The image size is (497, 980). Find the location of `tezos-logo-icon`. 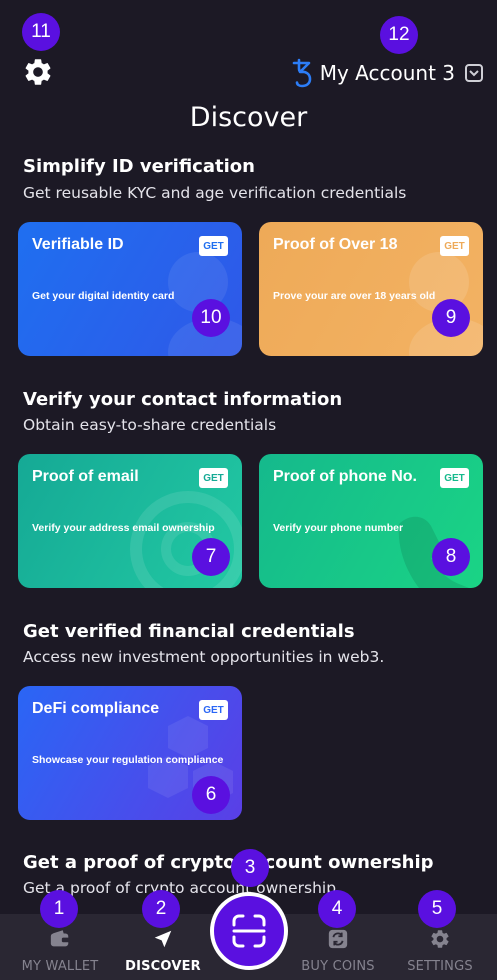

tezos-logo-icon is located at coordinates (302, 73).